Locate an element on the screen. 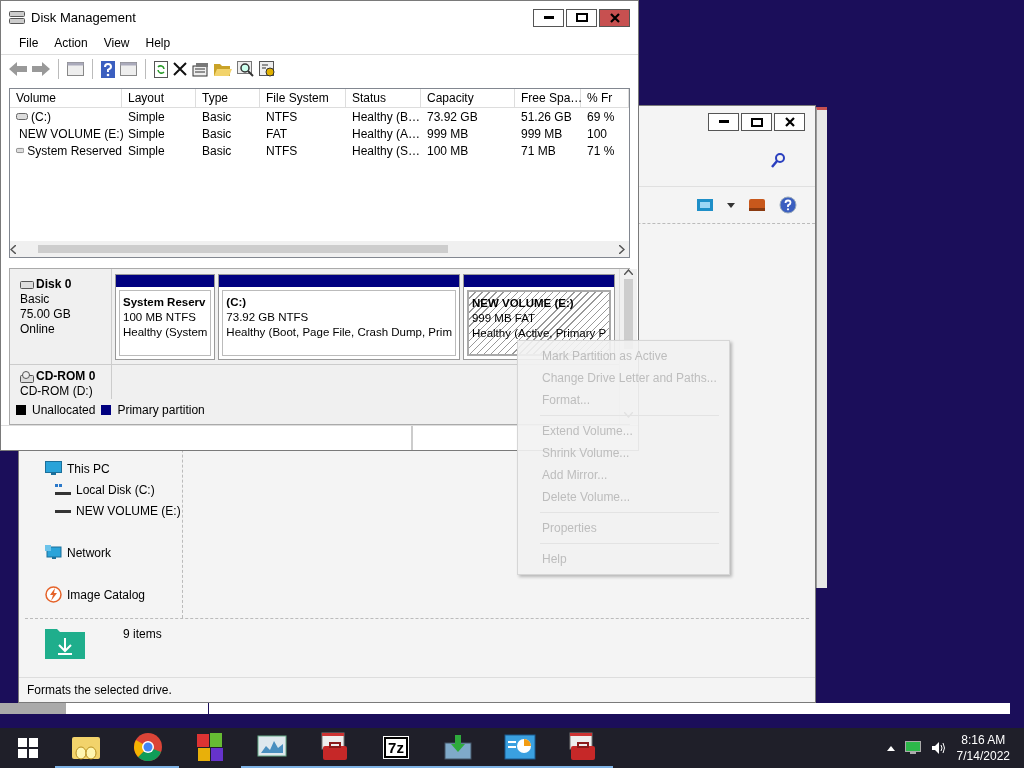  partition-size: 73.92 GB NTFS is located at coordinates (268, 317).